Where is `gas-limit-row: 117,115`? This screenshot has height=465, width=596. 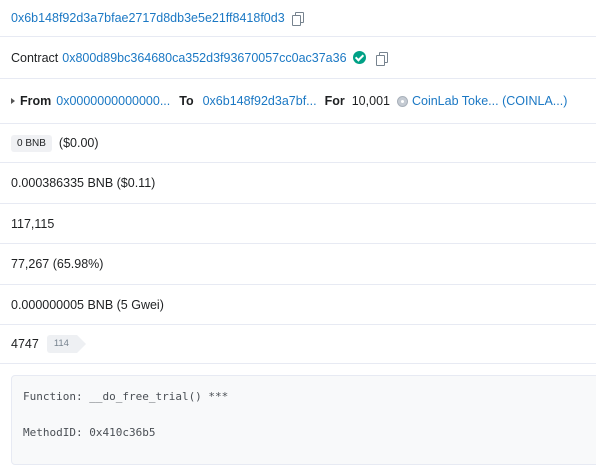 gas-limit-row: 117,115 is located at coordinates (298, 224).